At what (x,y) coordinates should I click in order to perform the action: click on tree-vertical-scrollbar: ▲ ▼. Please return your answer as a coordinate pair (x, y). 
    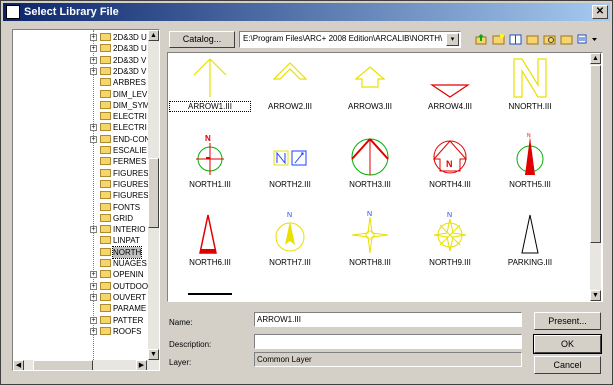
    Looking at the image, I should click on (153, 195).